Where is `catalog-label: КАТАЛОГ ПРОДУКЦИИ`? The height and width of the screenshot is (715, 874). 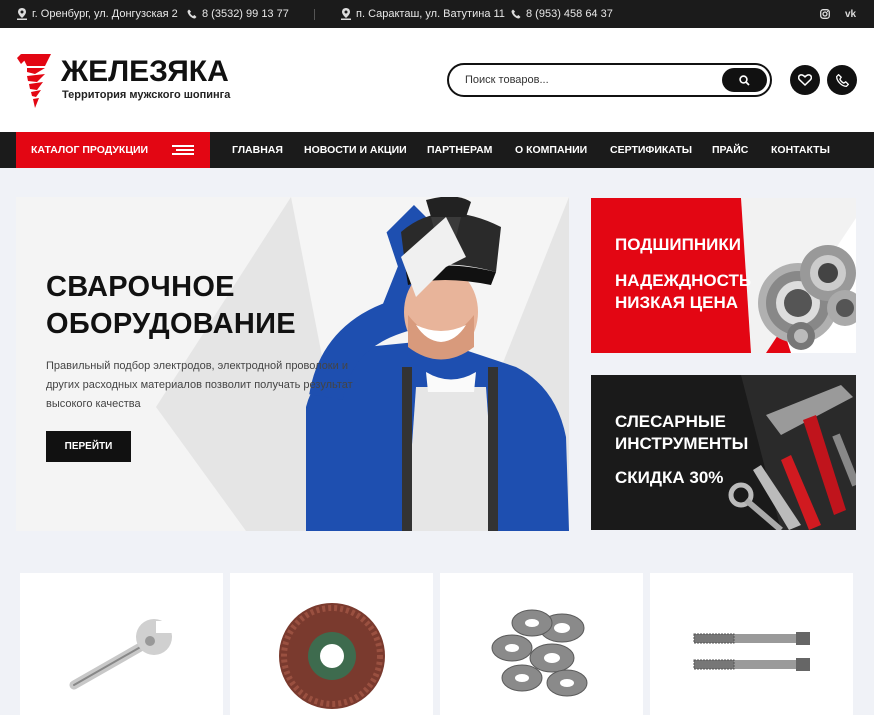
catalog-label: КАТАЛОГ ПРОДУКЦИИ is located at coordinates (90, 150).